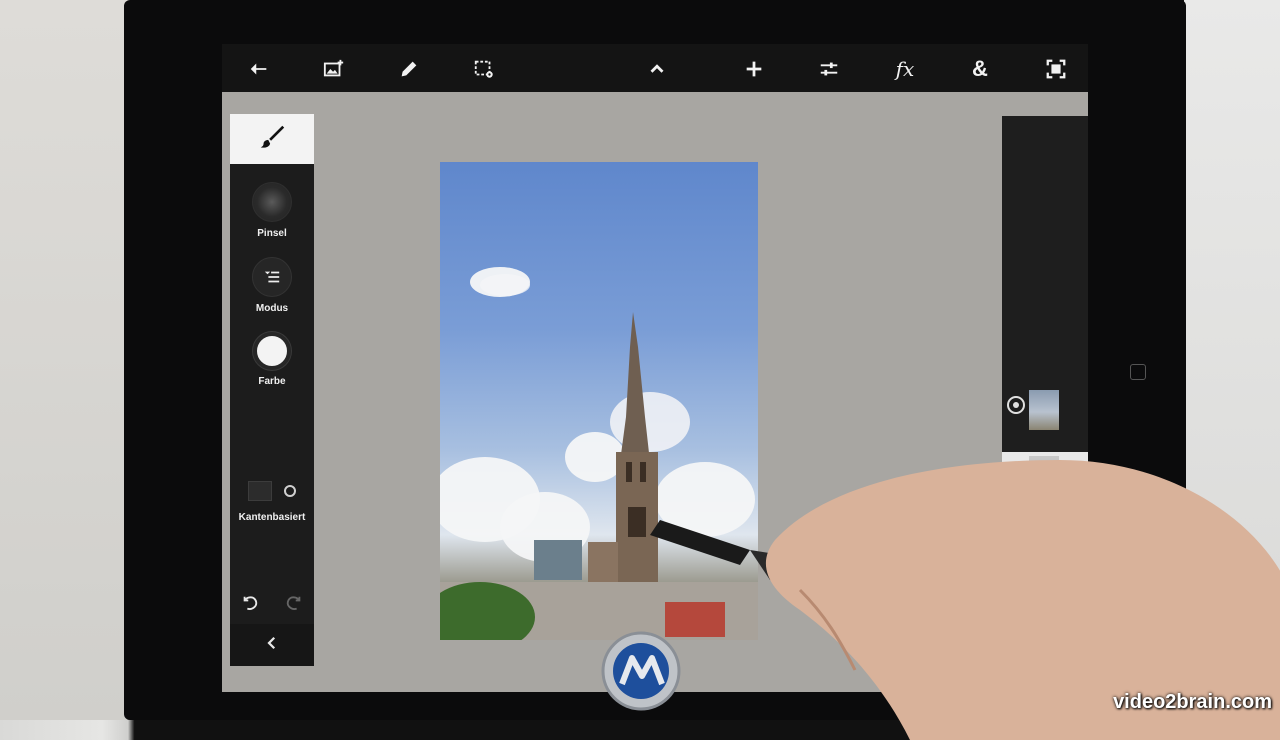  I want to click on mode-label: Modus, so click(272, 308).